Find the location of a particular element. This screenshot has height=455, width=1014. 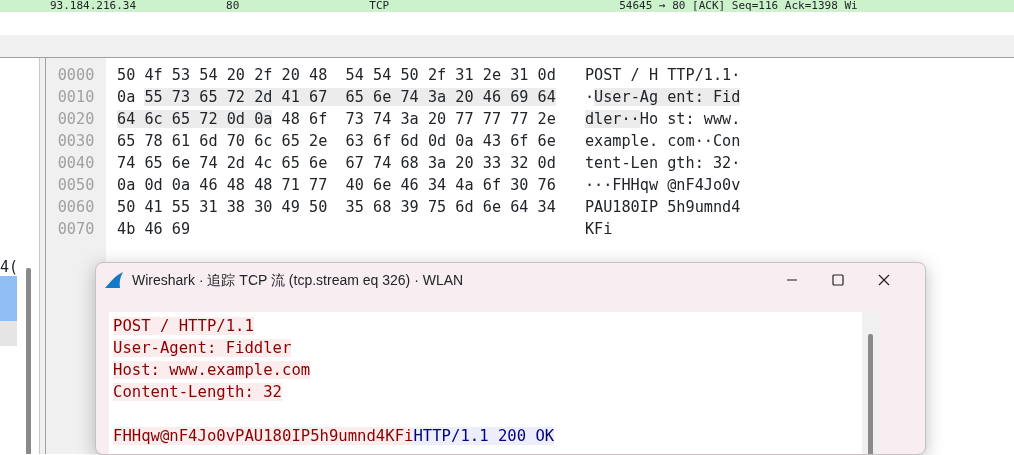

hex-bytes: 48 6f 73 74 3a 20 77 77 77 2e is located at coordinates (418, 119).